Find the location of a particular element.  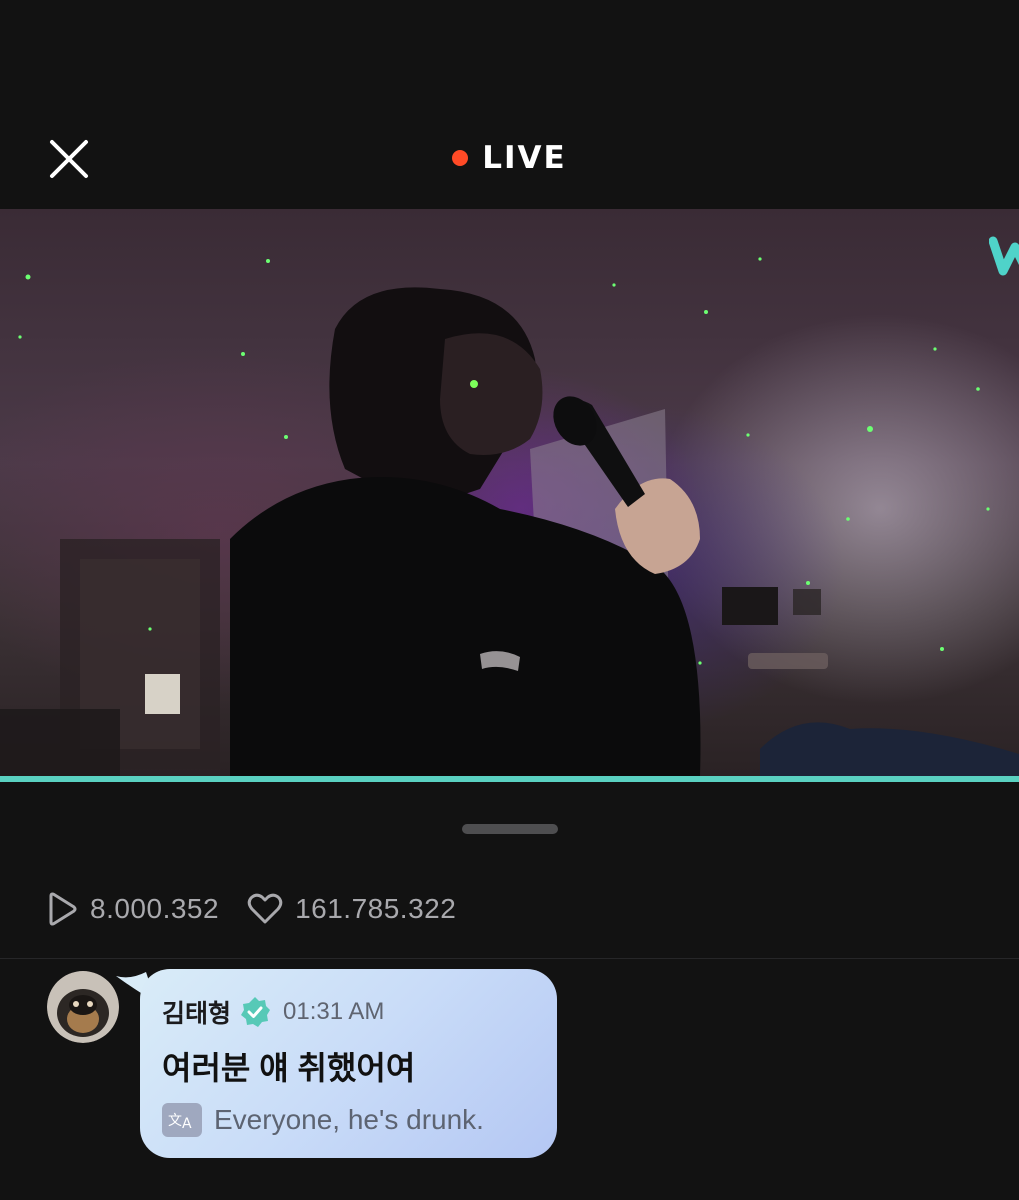

translate-icon: 文 A is located at coordinates (182, 1120).